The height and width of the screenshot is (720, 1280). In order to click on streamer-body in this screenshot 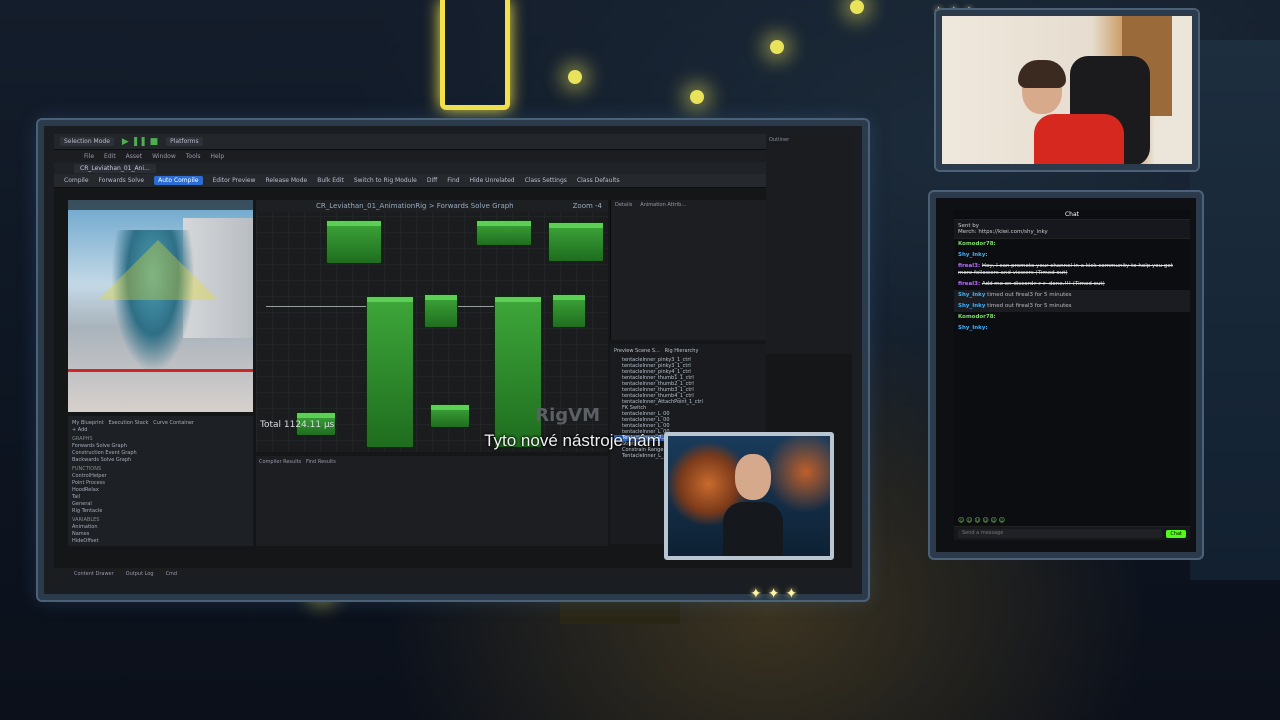, I will do `click(1079, 139)`.